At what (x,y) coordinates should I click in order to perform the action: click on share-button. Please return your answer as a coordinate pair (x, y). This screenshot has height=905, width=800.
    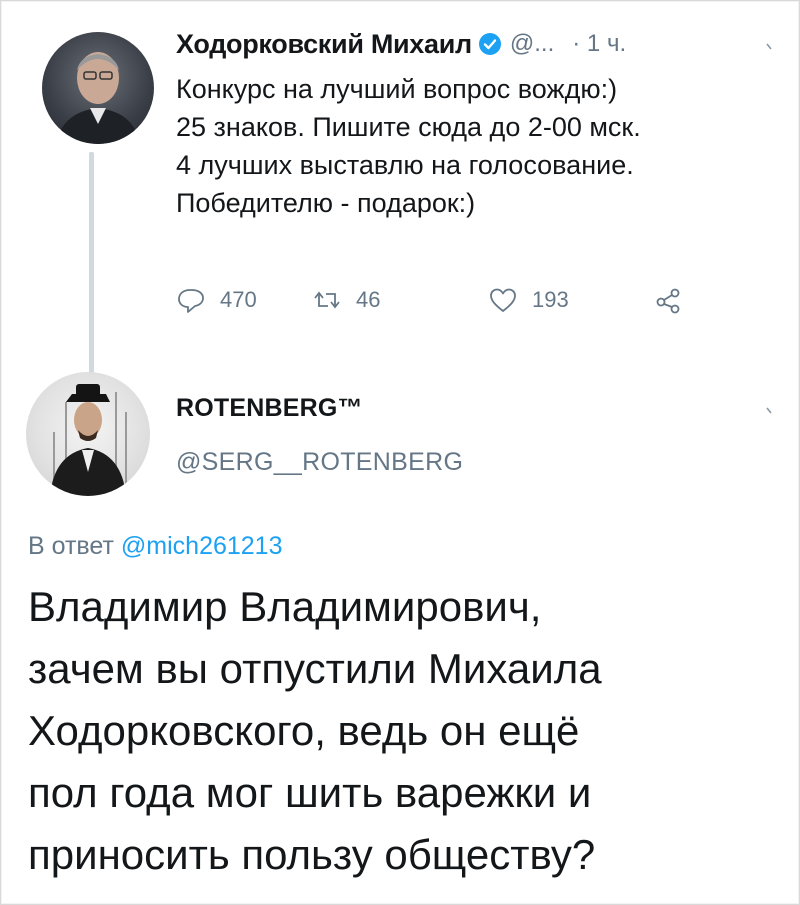
    Looking at the image, I should click on (669, 300).